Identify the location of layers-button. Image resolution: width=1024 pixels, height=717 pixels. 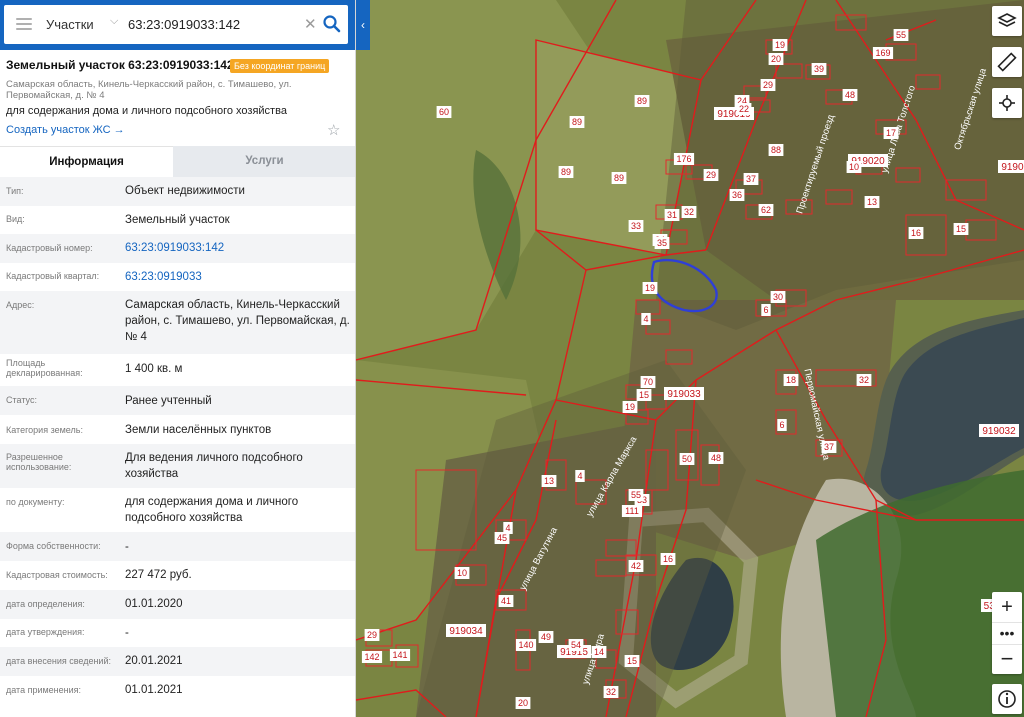
(1007, 21).